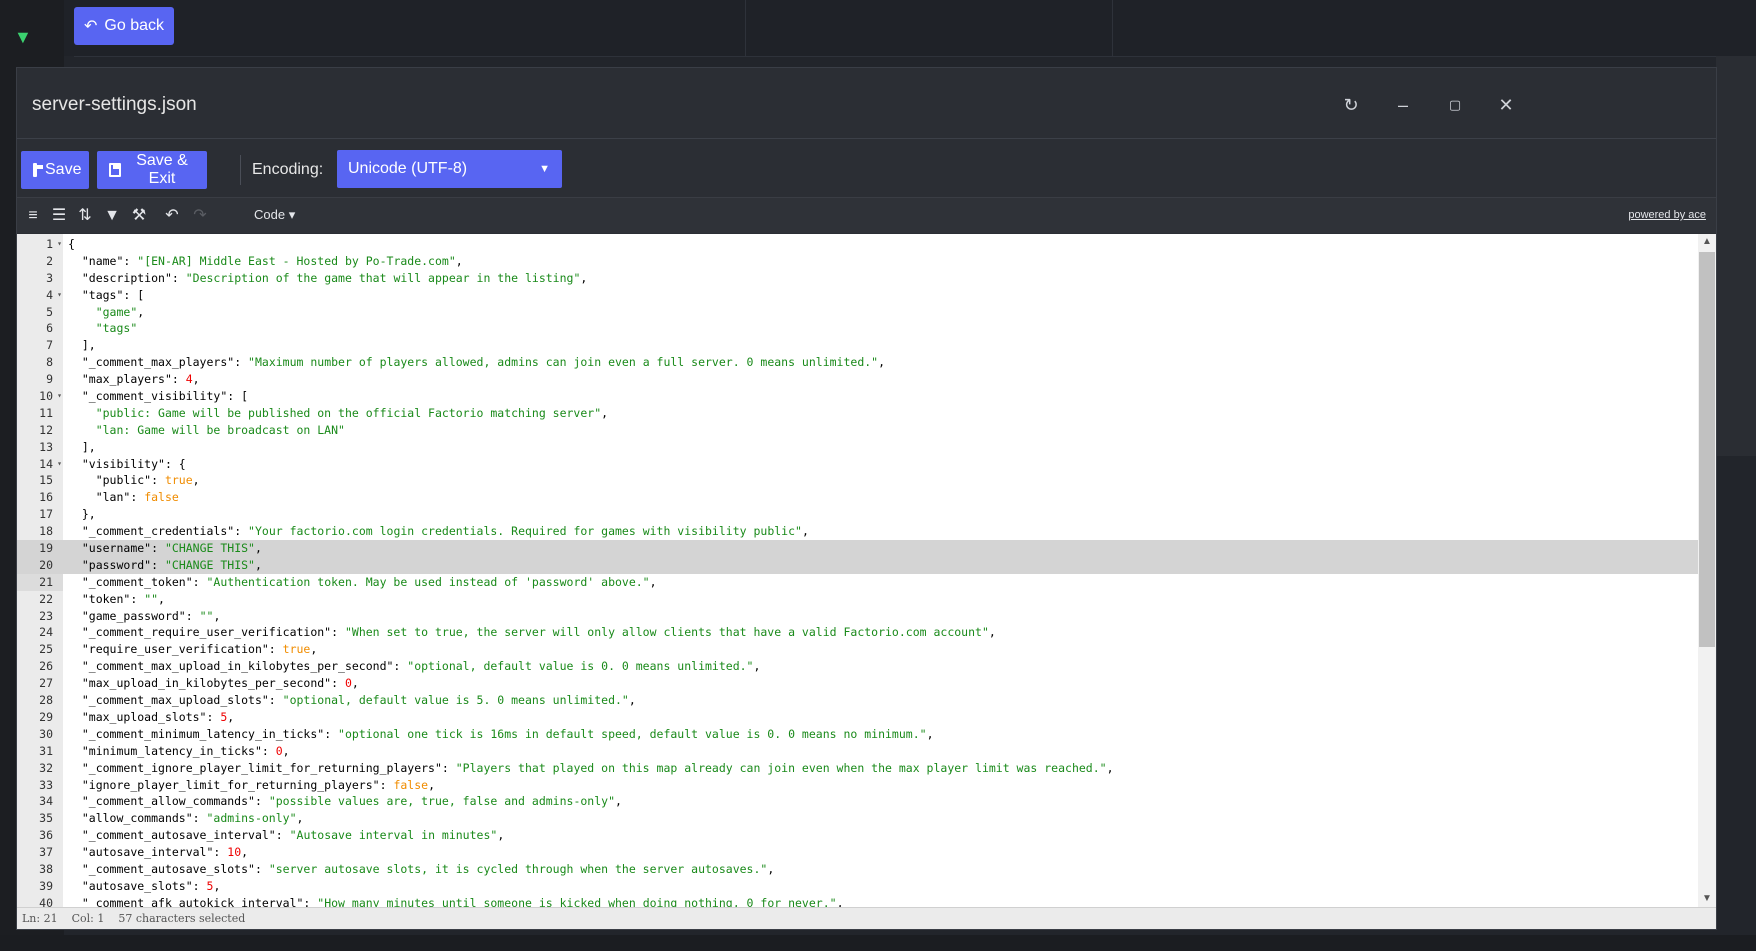 Image resolution: width=1756 pixels, height=951 pixels. I want to click on scroll-up-icon: ▲, so click(1707, 242).